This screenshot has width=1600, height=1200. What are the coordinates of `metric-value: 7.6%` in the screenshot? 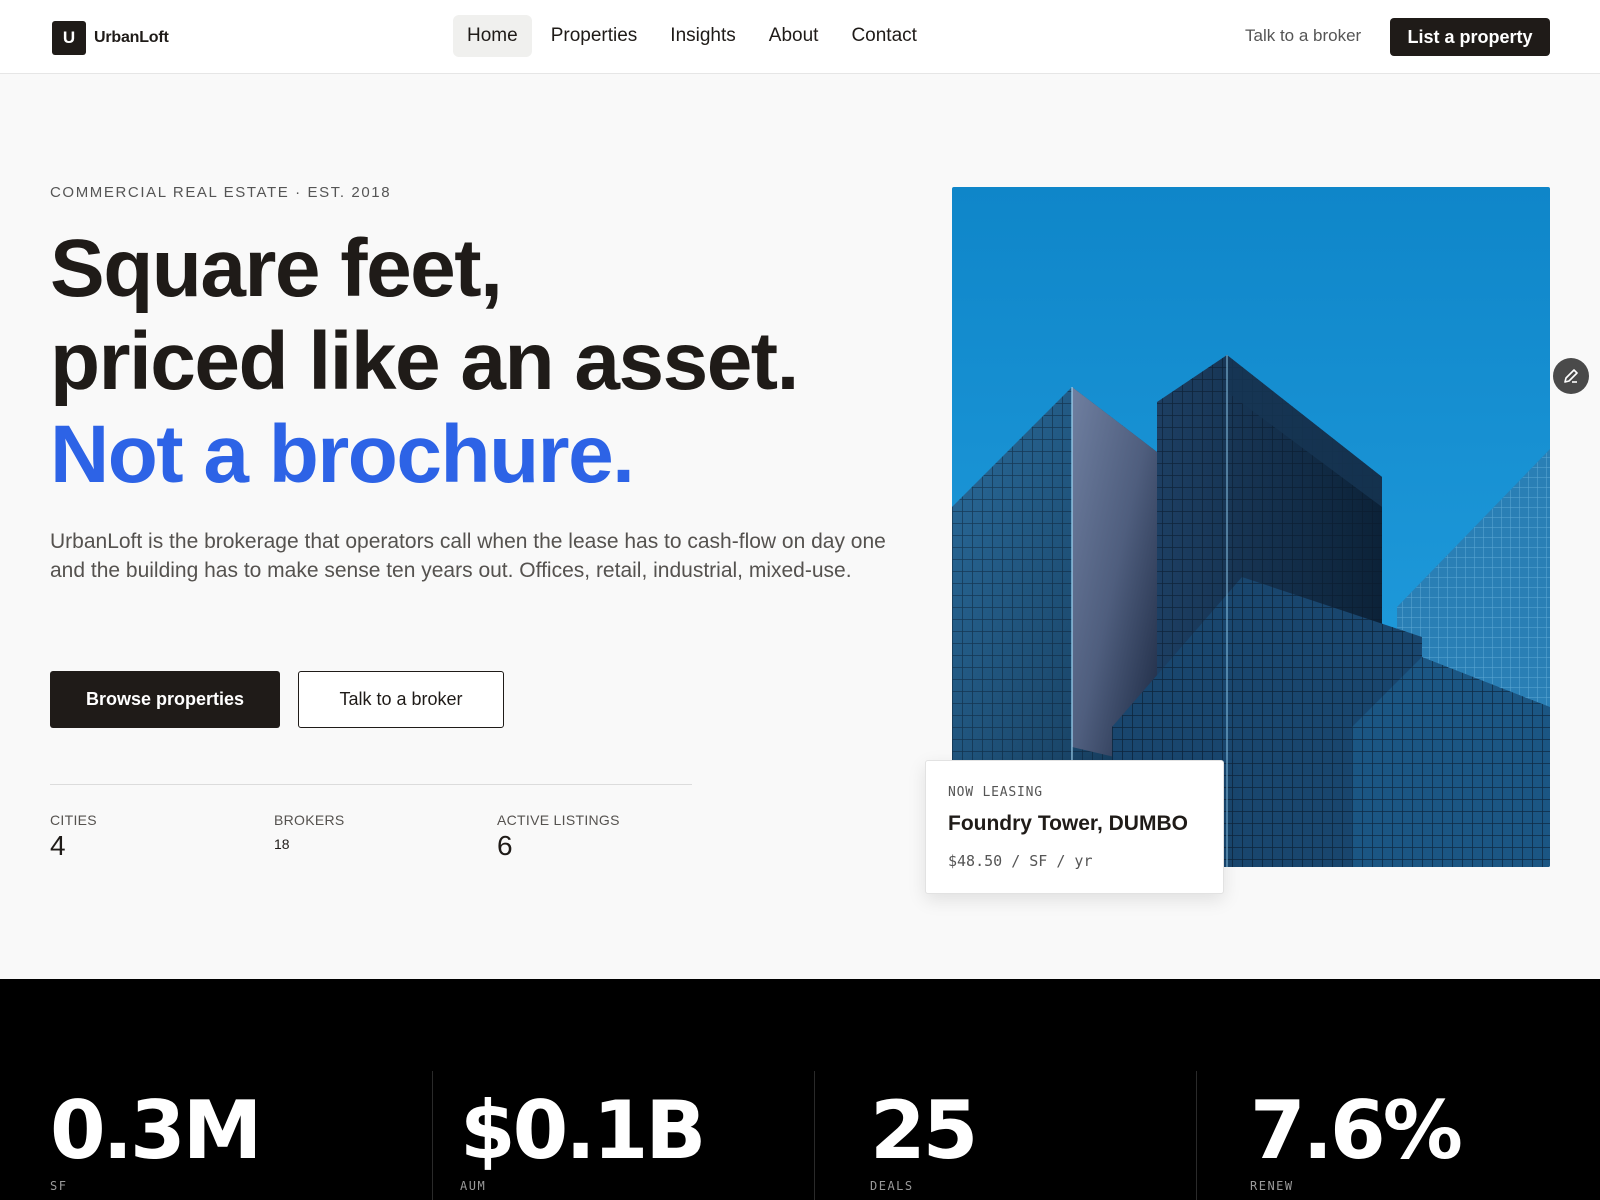 It's located at (1356, 1130).